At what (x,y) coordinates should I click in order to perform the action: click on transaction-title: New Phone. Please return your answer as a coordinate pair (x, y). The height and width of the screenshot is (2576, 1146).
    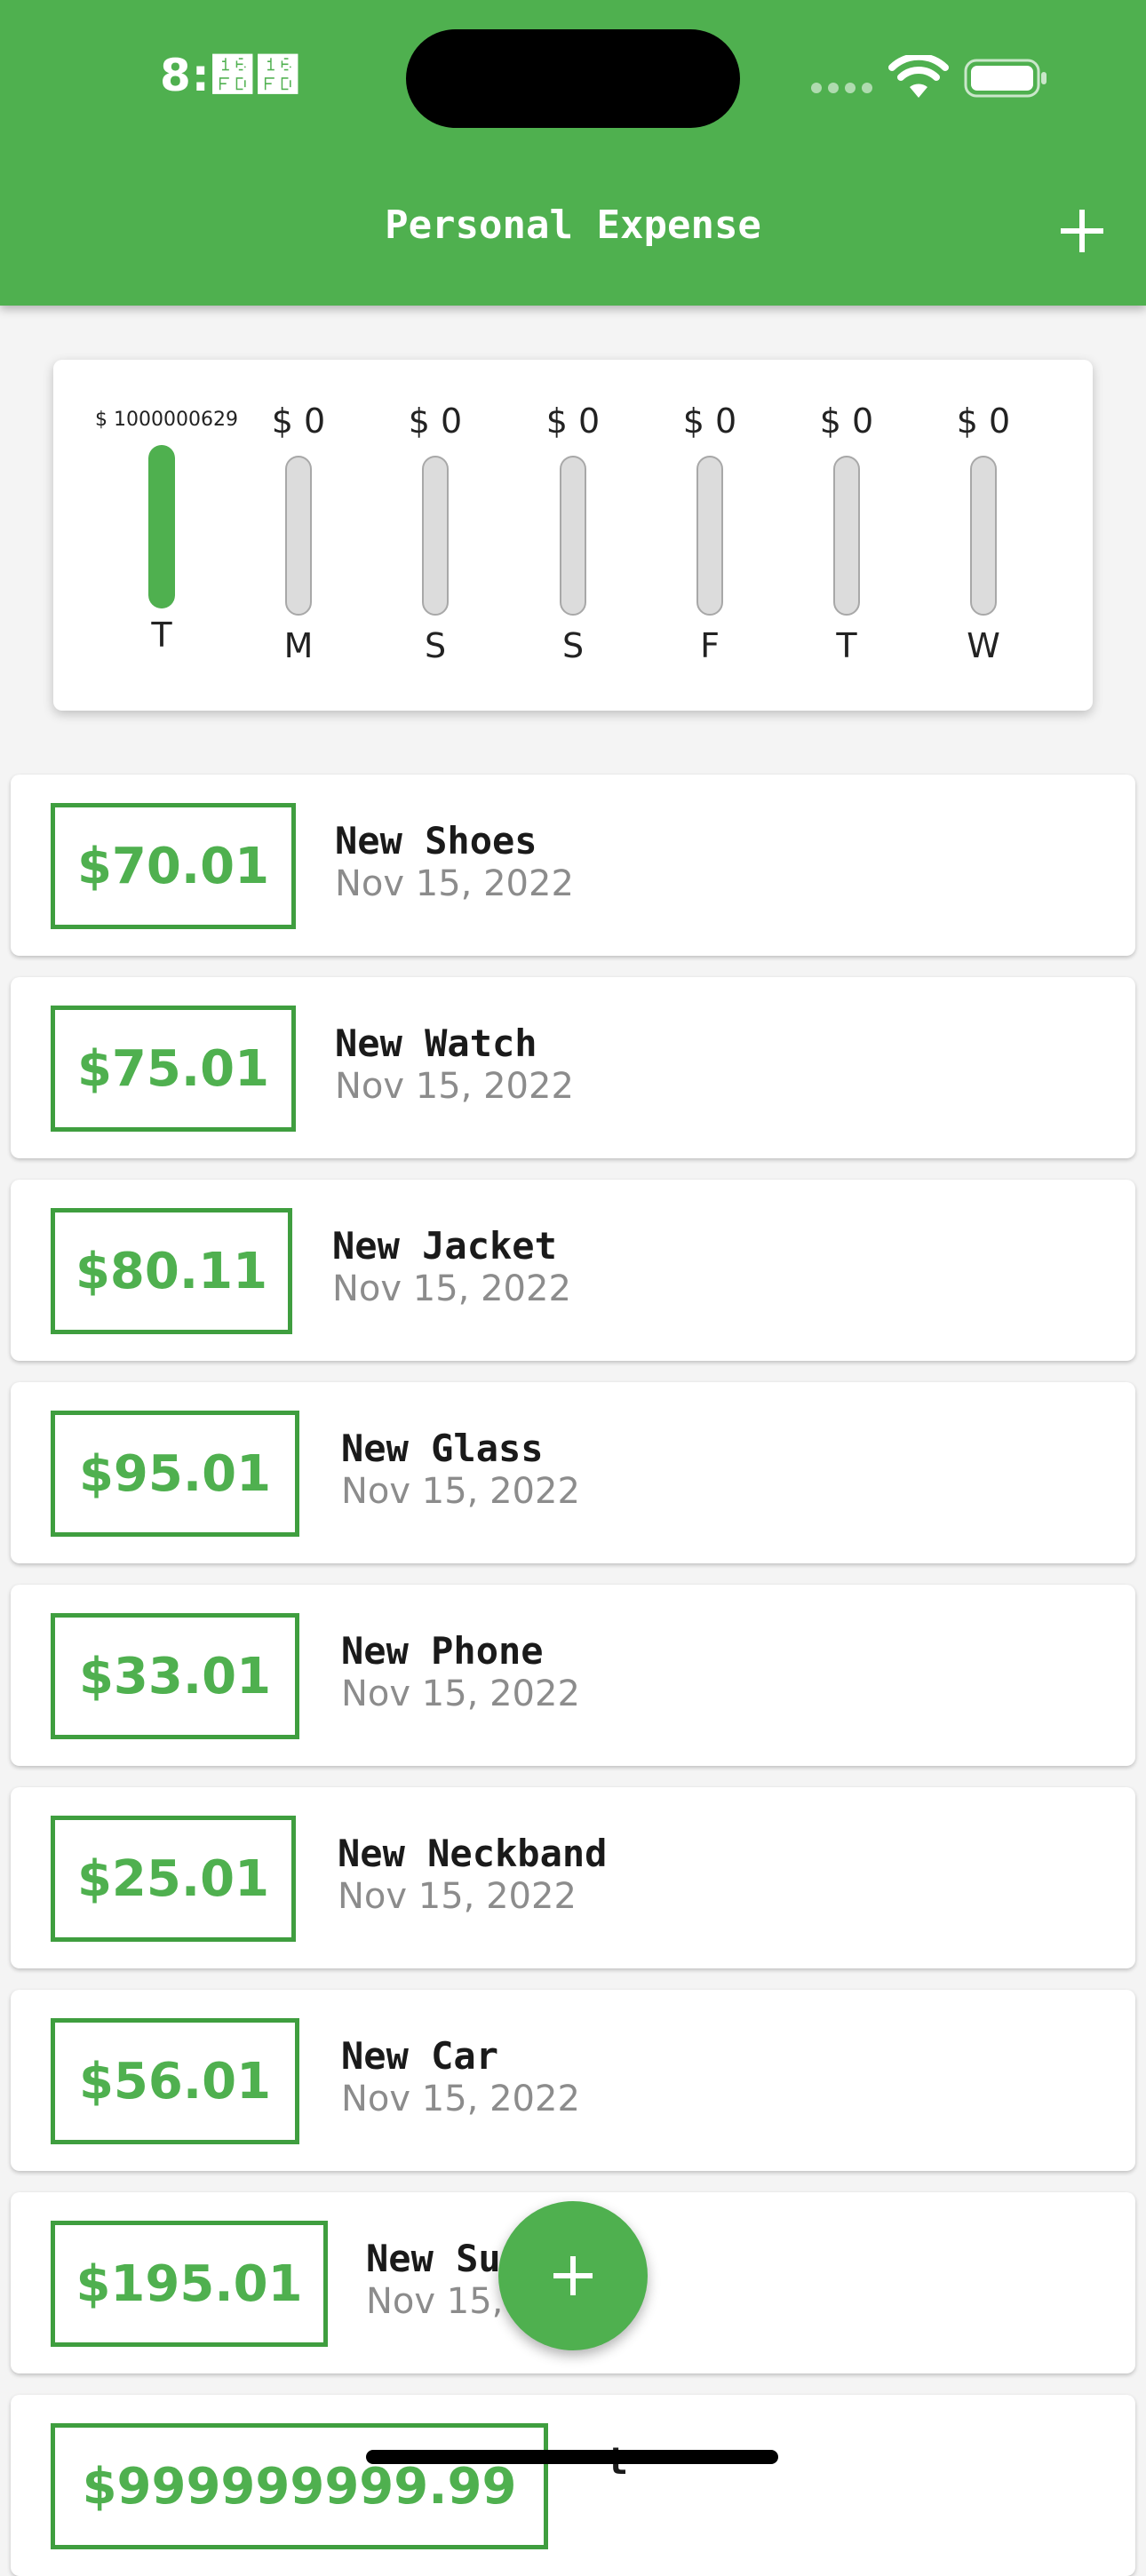
    Looking at the image, I should click on (442, 1651).